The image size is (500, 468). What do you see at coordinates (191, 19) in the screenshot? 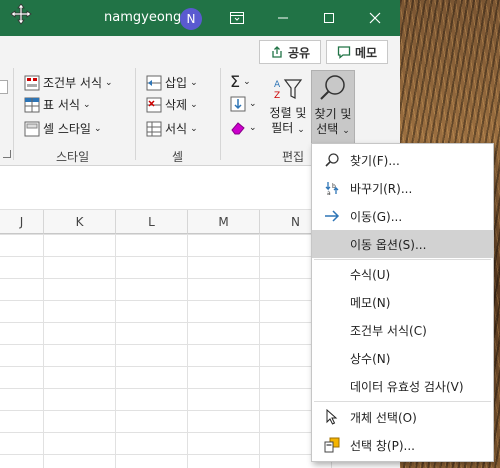
I see `avatar: N` at bounding box center [191, 19].